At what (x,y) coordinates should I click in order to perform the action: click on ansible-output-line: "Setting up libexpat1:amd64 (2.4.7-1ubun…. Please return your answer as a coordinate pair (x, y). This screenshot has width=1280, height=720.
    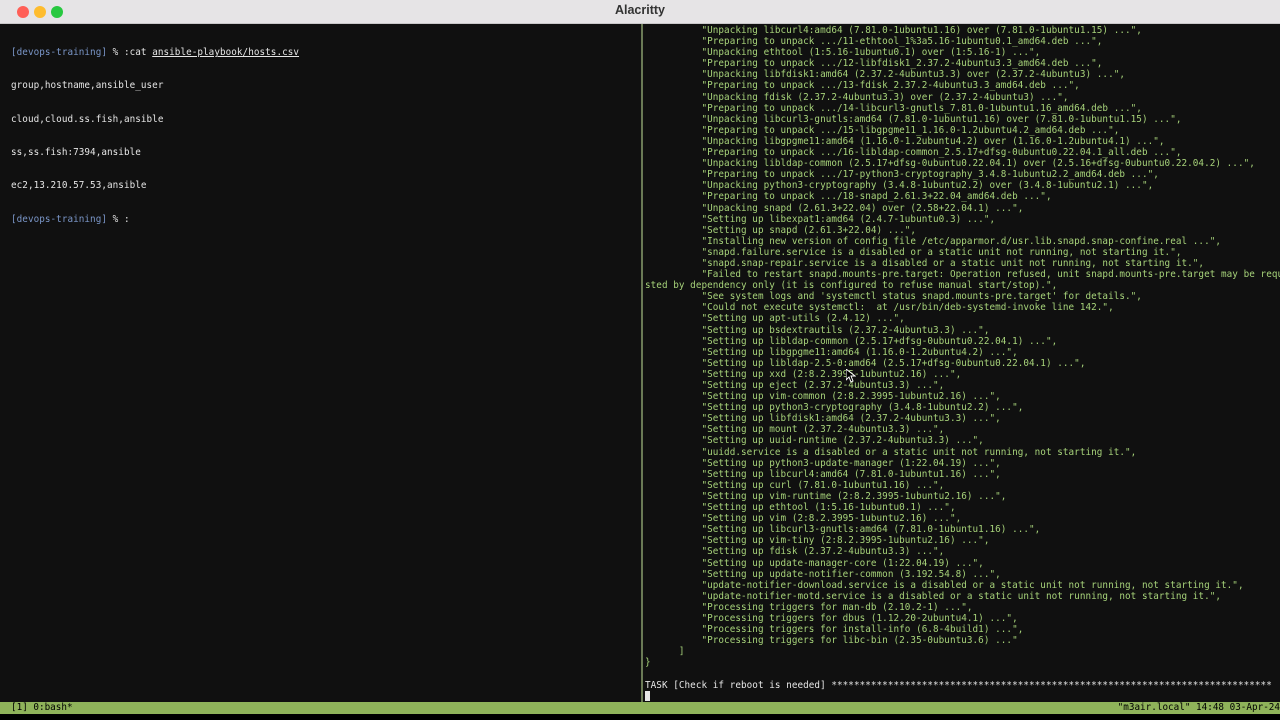
    Looking at the image, I should click on (820, 219).